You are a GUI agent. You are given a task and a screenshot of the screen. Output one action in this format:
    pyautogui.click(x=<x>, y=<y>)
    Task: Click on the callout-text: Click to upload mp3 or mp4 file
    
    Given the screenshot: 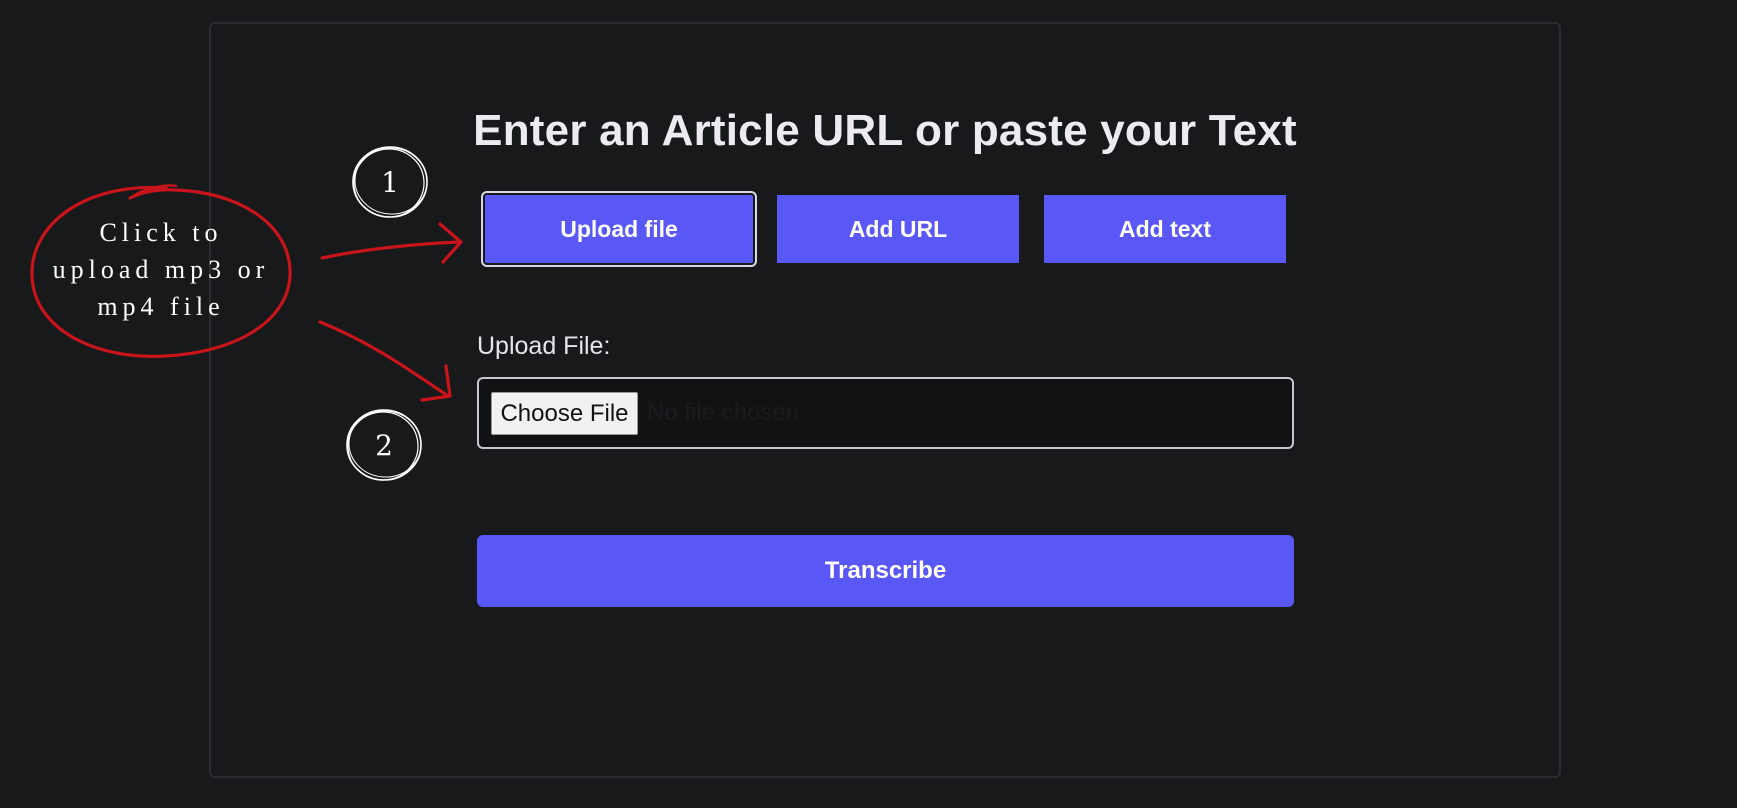 What is the action you would take?
    pyautogui.click(x=161, y=269)
    